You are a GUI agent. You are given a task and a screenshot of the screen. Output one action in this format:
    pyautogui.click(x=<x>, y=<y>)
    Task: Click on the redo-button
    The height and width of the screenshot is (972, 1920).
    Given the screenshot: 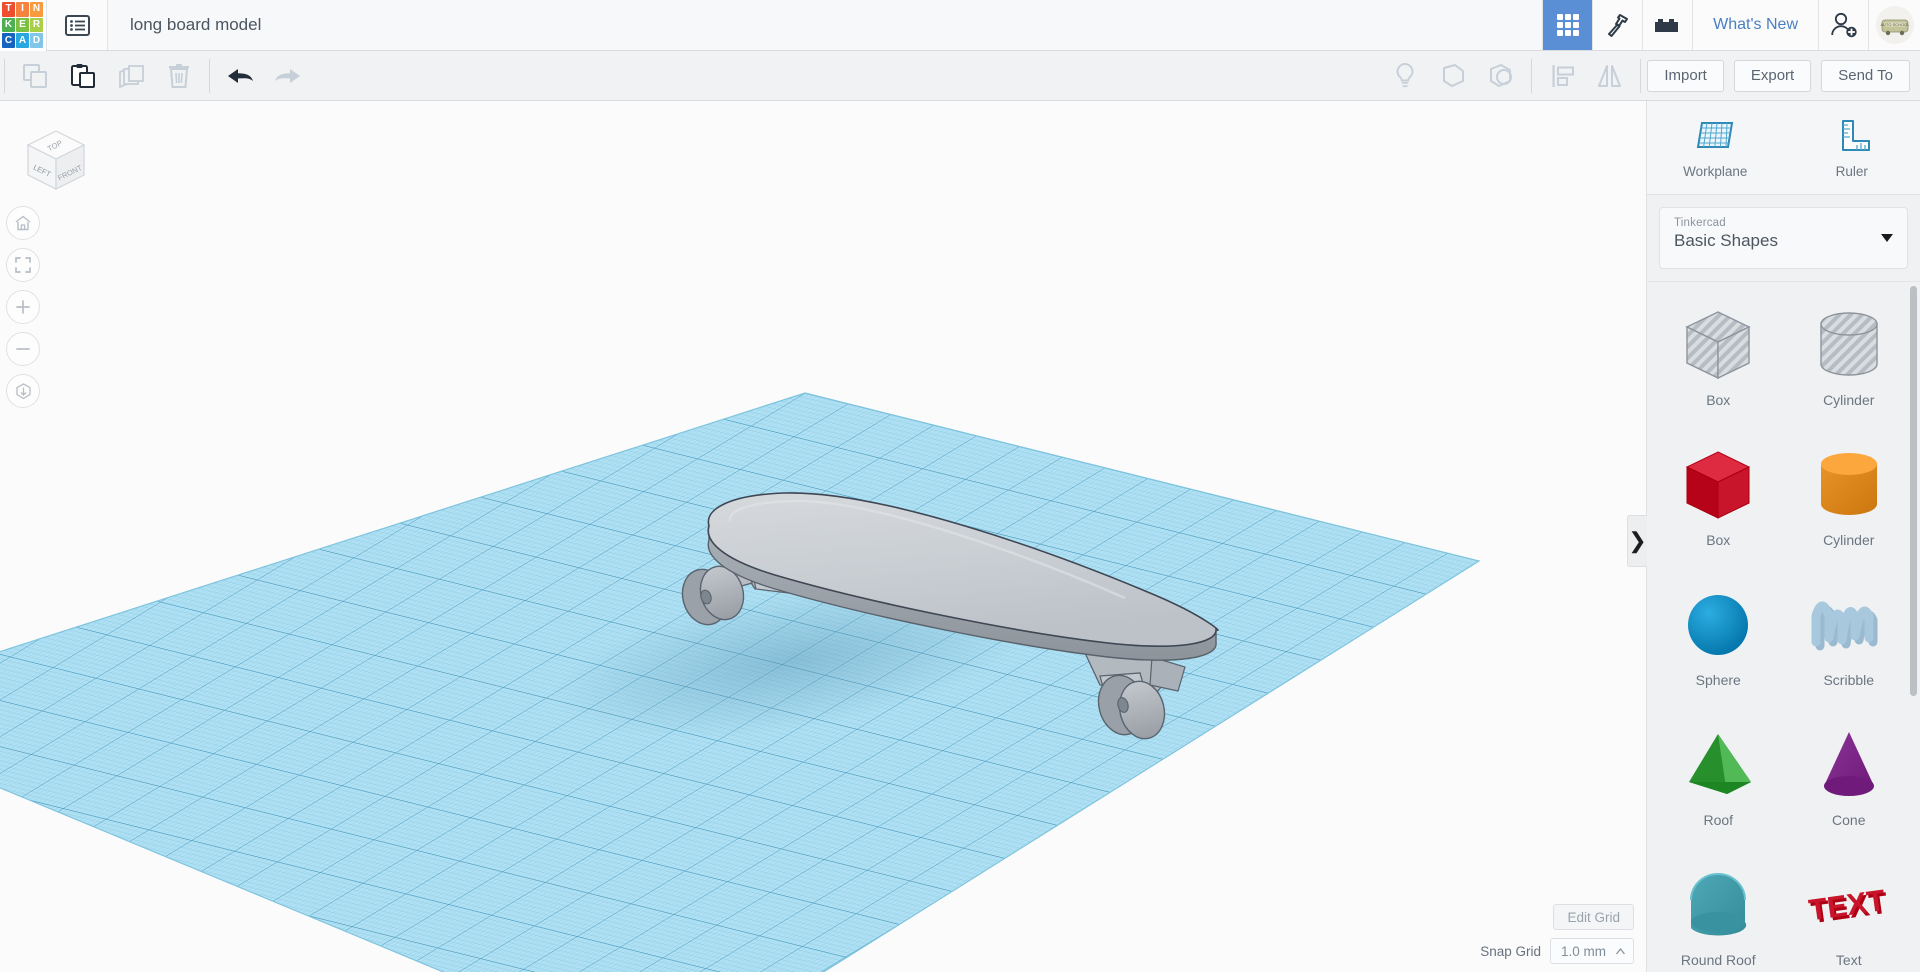 What is the action you would take?
    pyautogui.click(x=288, y=76)
    